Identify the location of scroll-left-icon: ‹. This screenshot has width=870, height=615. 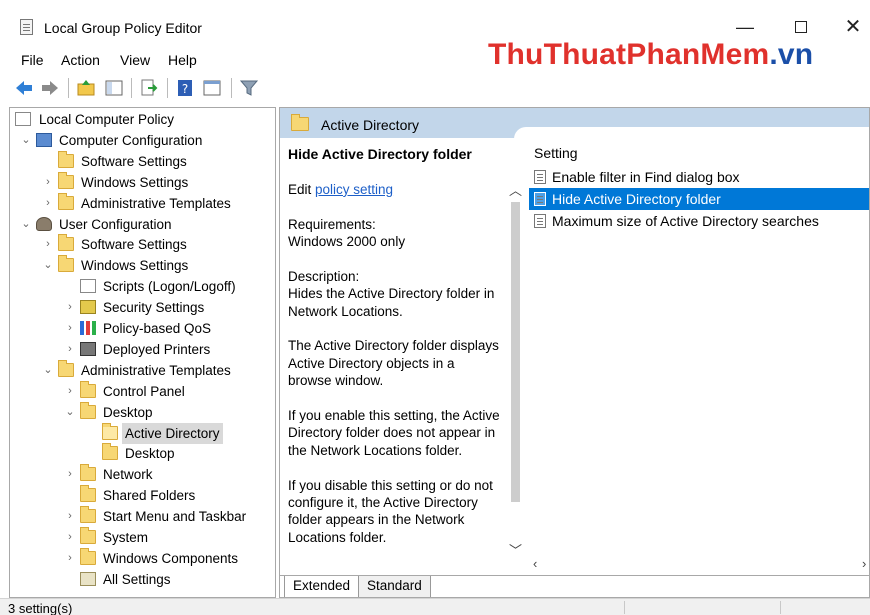
(535, 563).